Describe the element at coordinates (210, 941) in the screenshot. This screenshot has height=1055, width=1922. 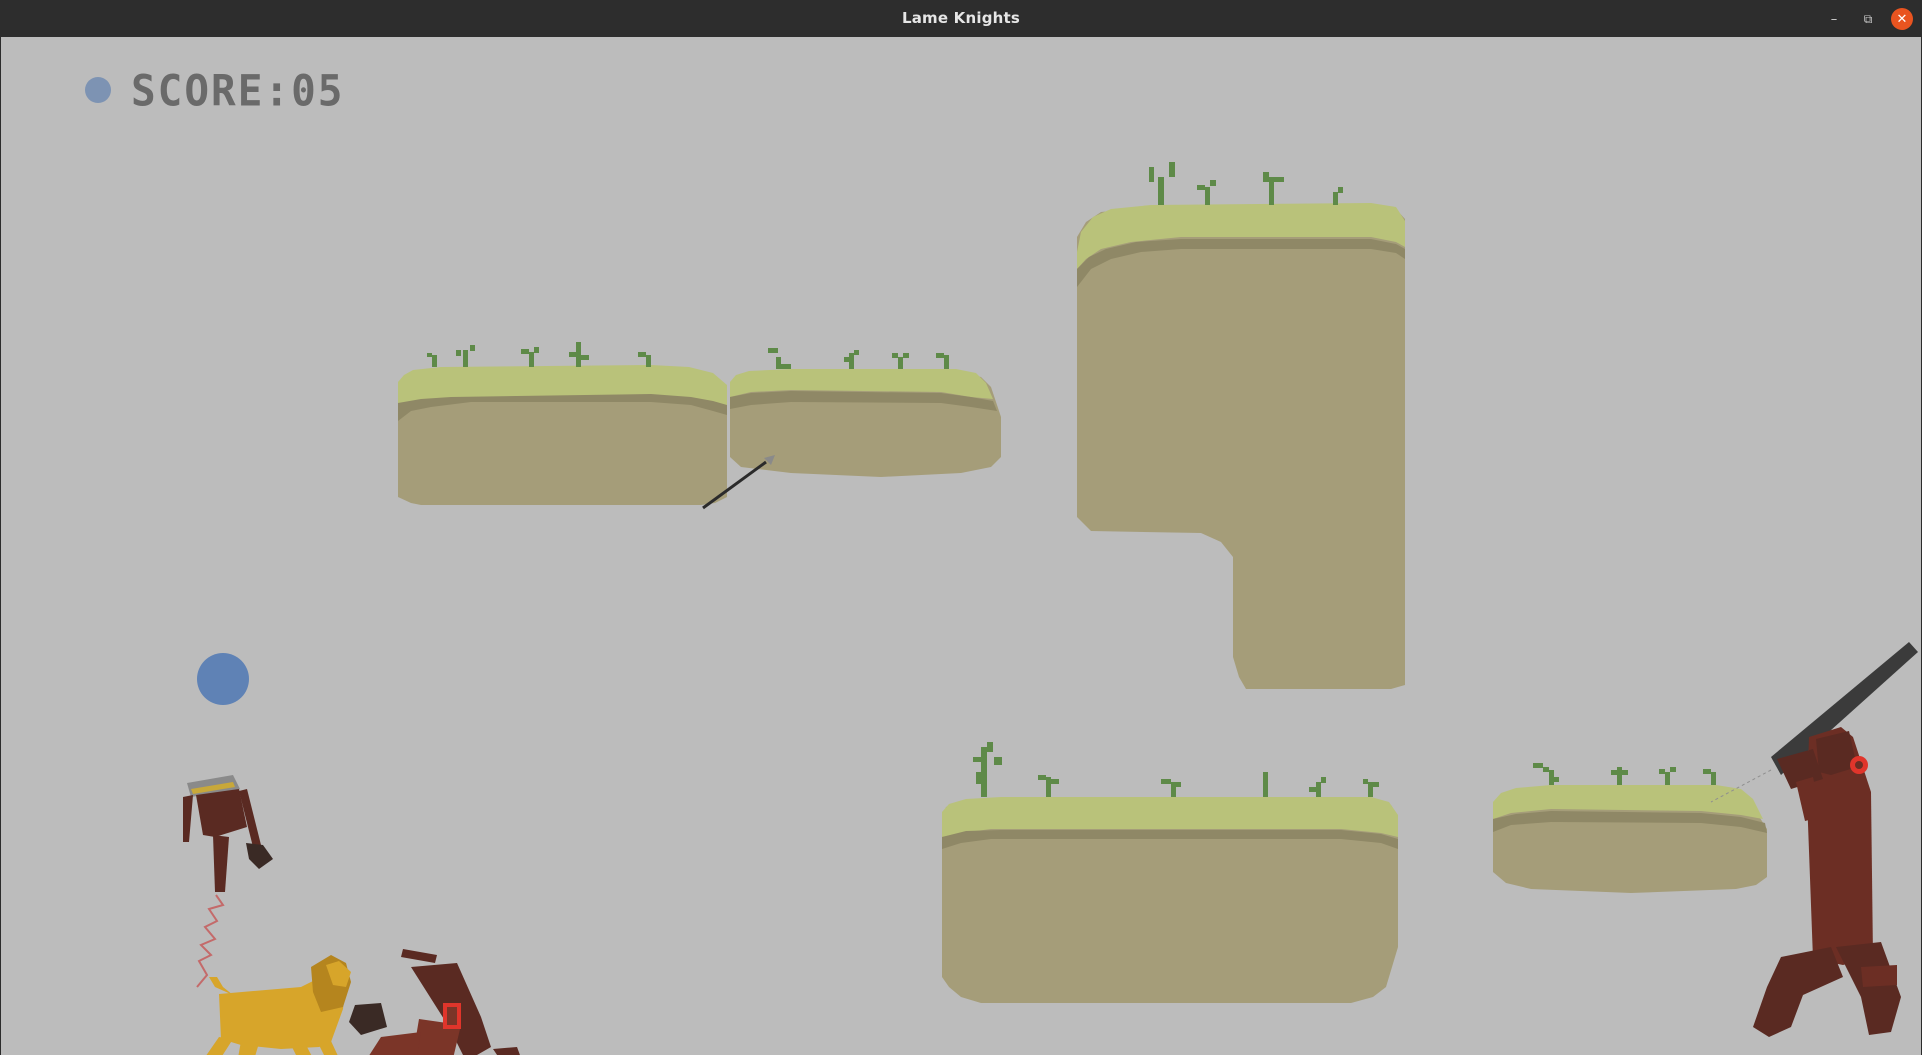
I see `blood-trail` at that location.